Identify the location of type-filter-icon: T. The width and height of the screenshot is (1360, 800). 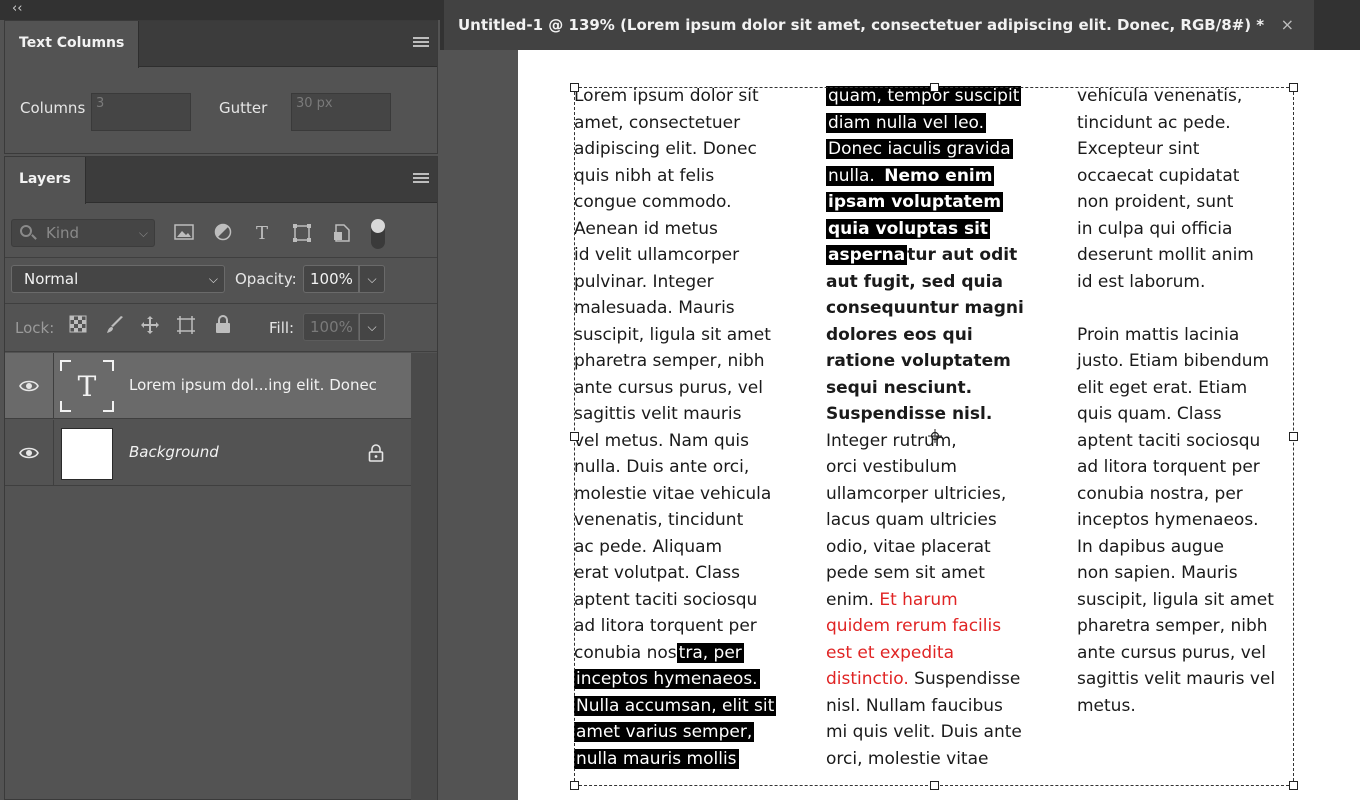
(262, 234).